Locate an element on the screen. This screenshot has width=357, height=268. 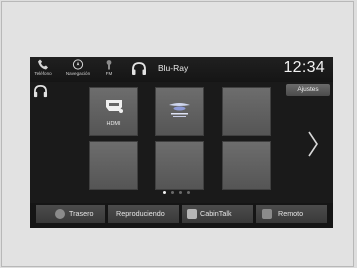
hdmi-connector-icon is located at coordinates (114, 106).